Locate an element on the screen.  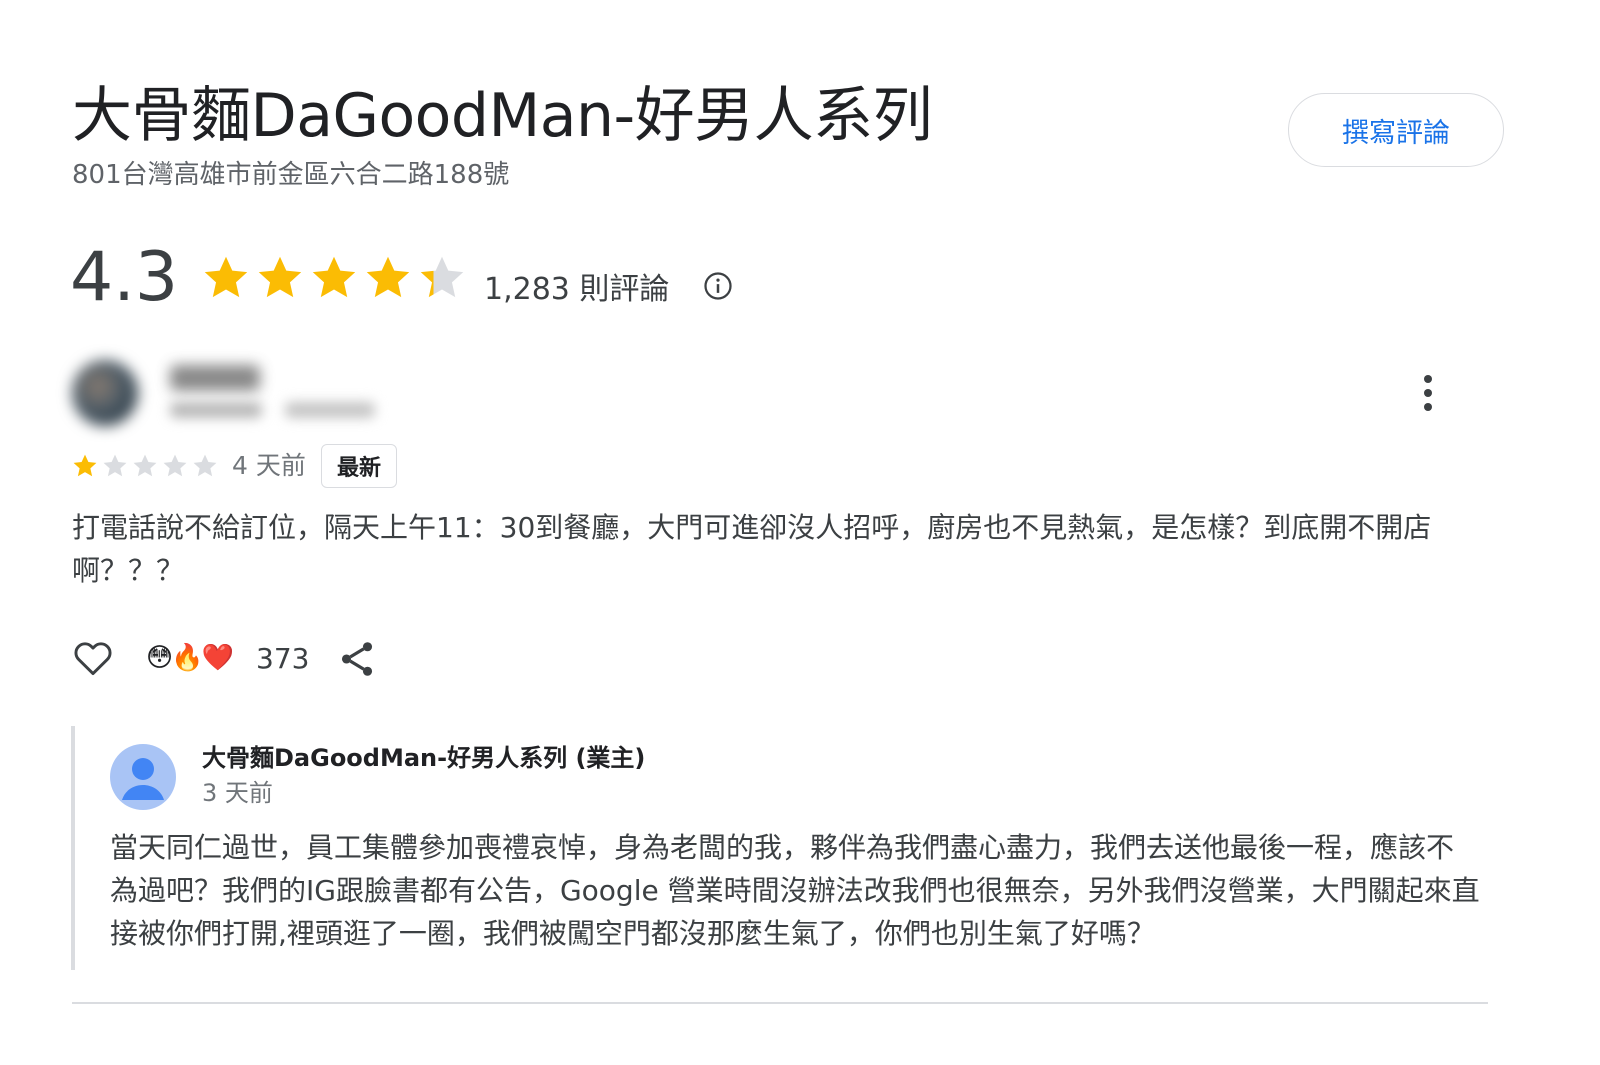
reviewer-meta-redacted is located at coordinates (216, 410).